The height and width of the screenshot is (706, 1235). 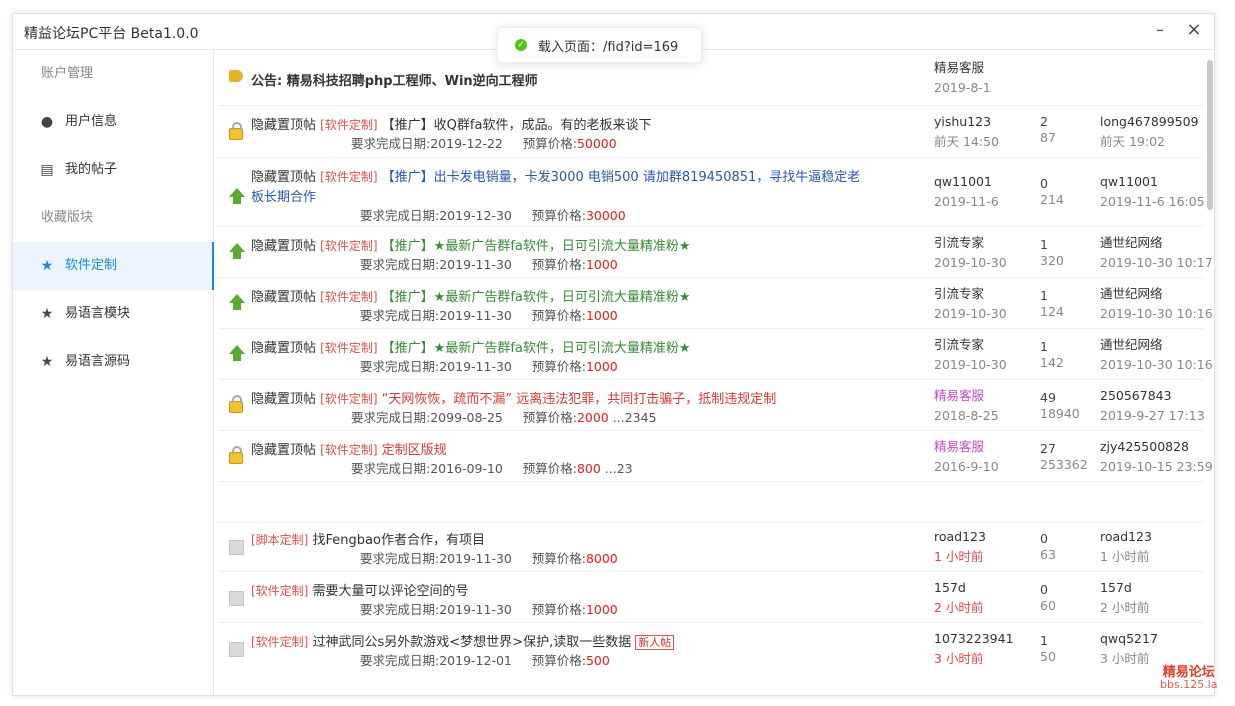 What do you see at coordinates (711, 512) in the screenshot?
I see `section-divider` at bounding box center [711, 512].